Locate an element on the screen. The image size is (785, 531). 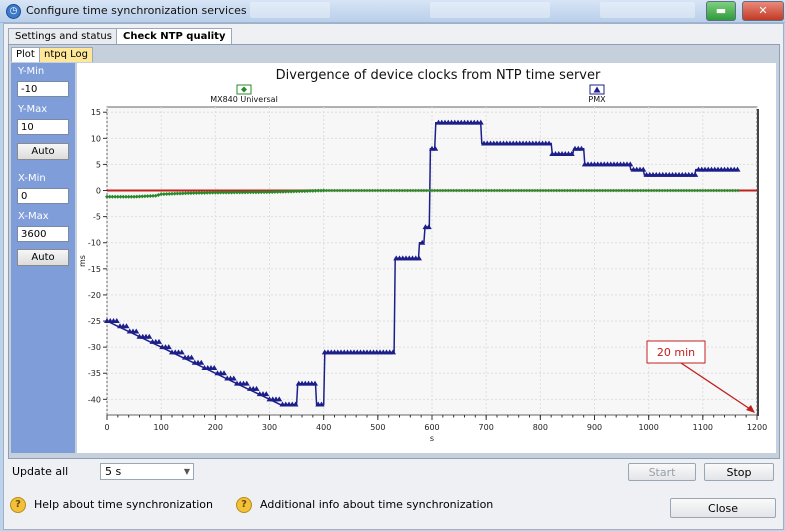
legend-pmx-label: PMX is located at coordinates (597, 99).